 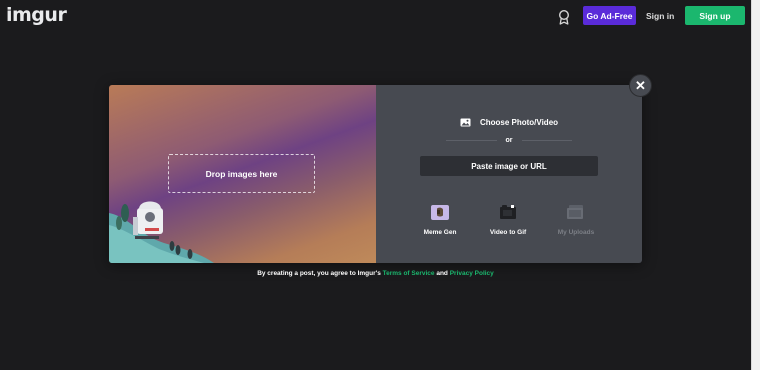 I want to click on my-uploads-button: My Uploads, so click(x=576, y=220).